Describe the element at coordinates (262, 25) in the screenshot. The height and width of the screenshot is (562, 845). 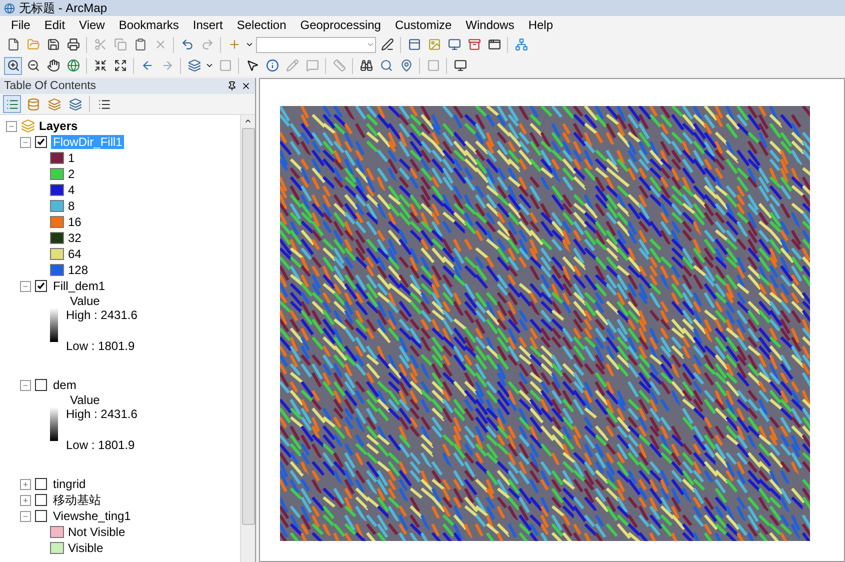
I see `menu-item: Selection` at that location.